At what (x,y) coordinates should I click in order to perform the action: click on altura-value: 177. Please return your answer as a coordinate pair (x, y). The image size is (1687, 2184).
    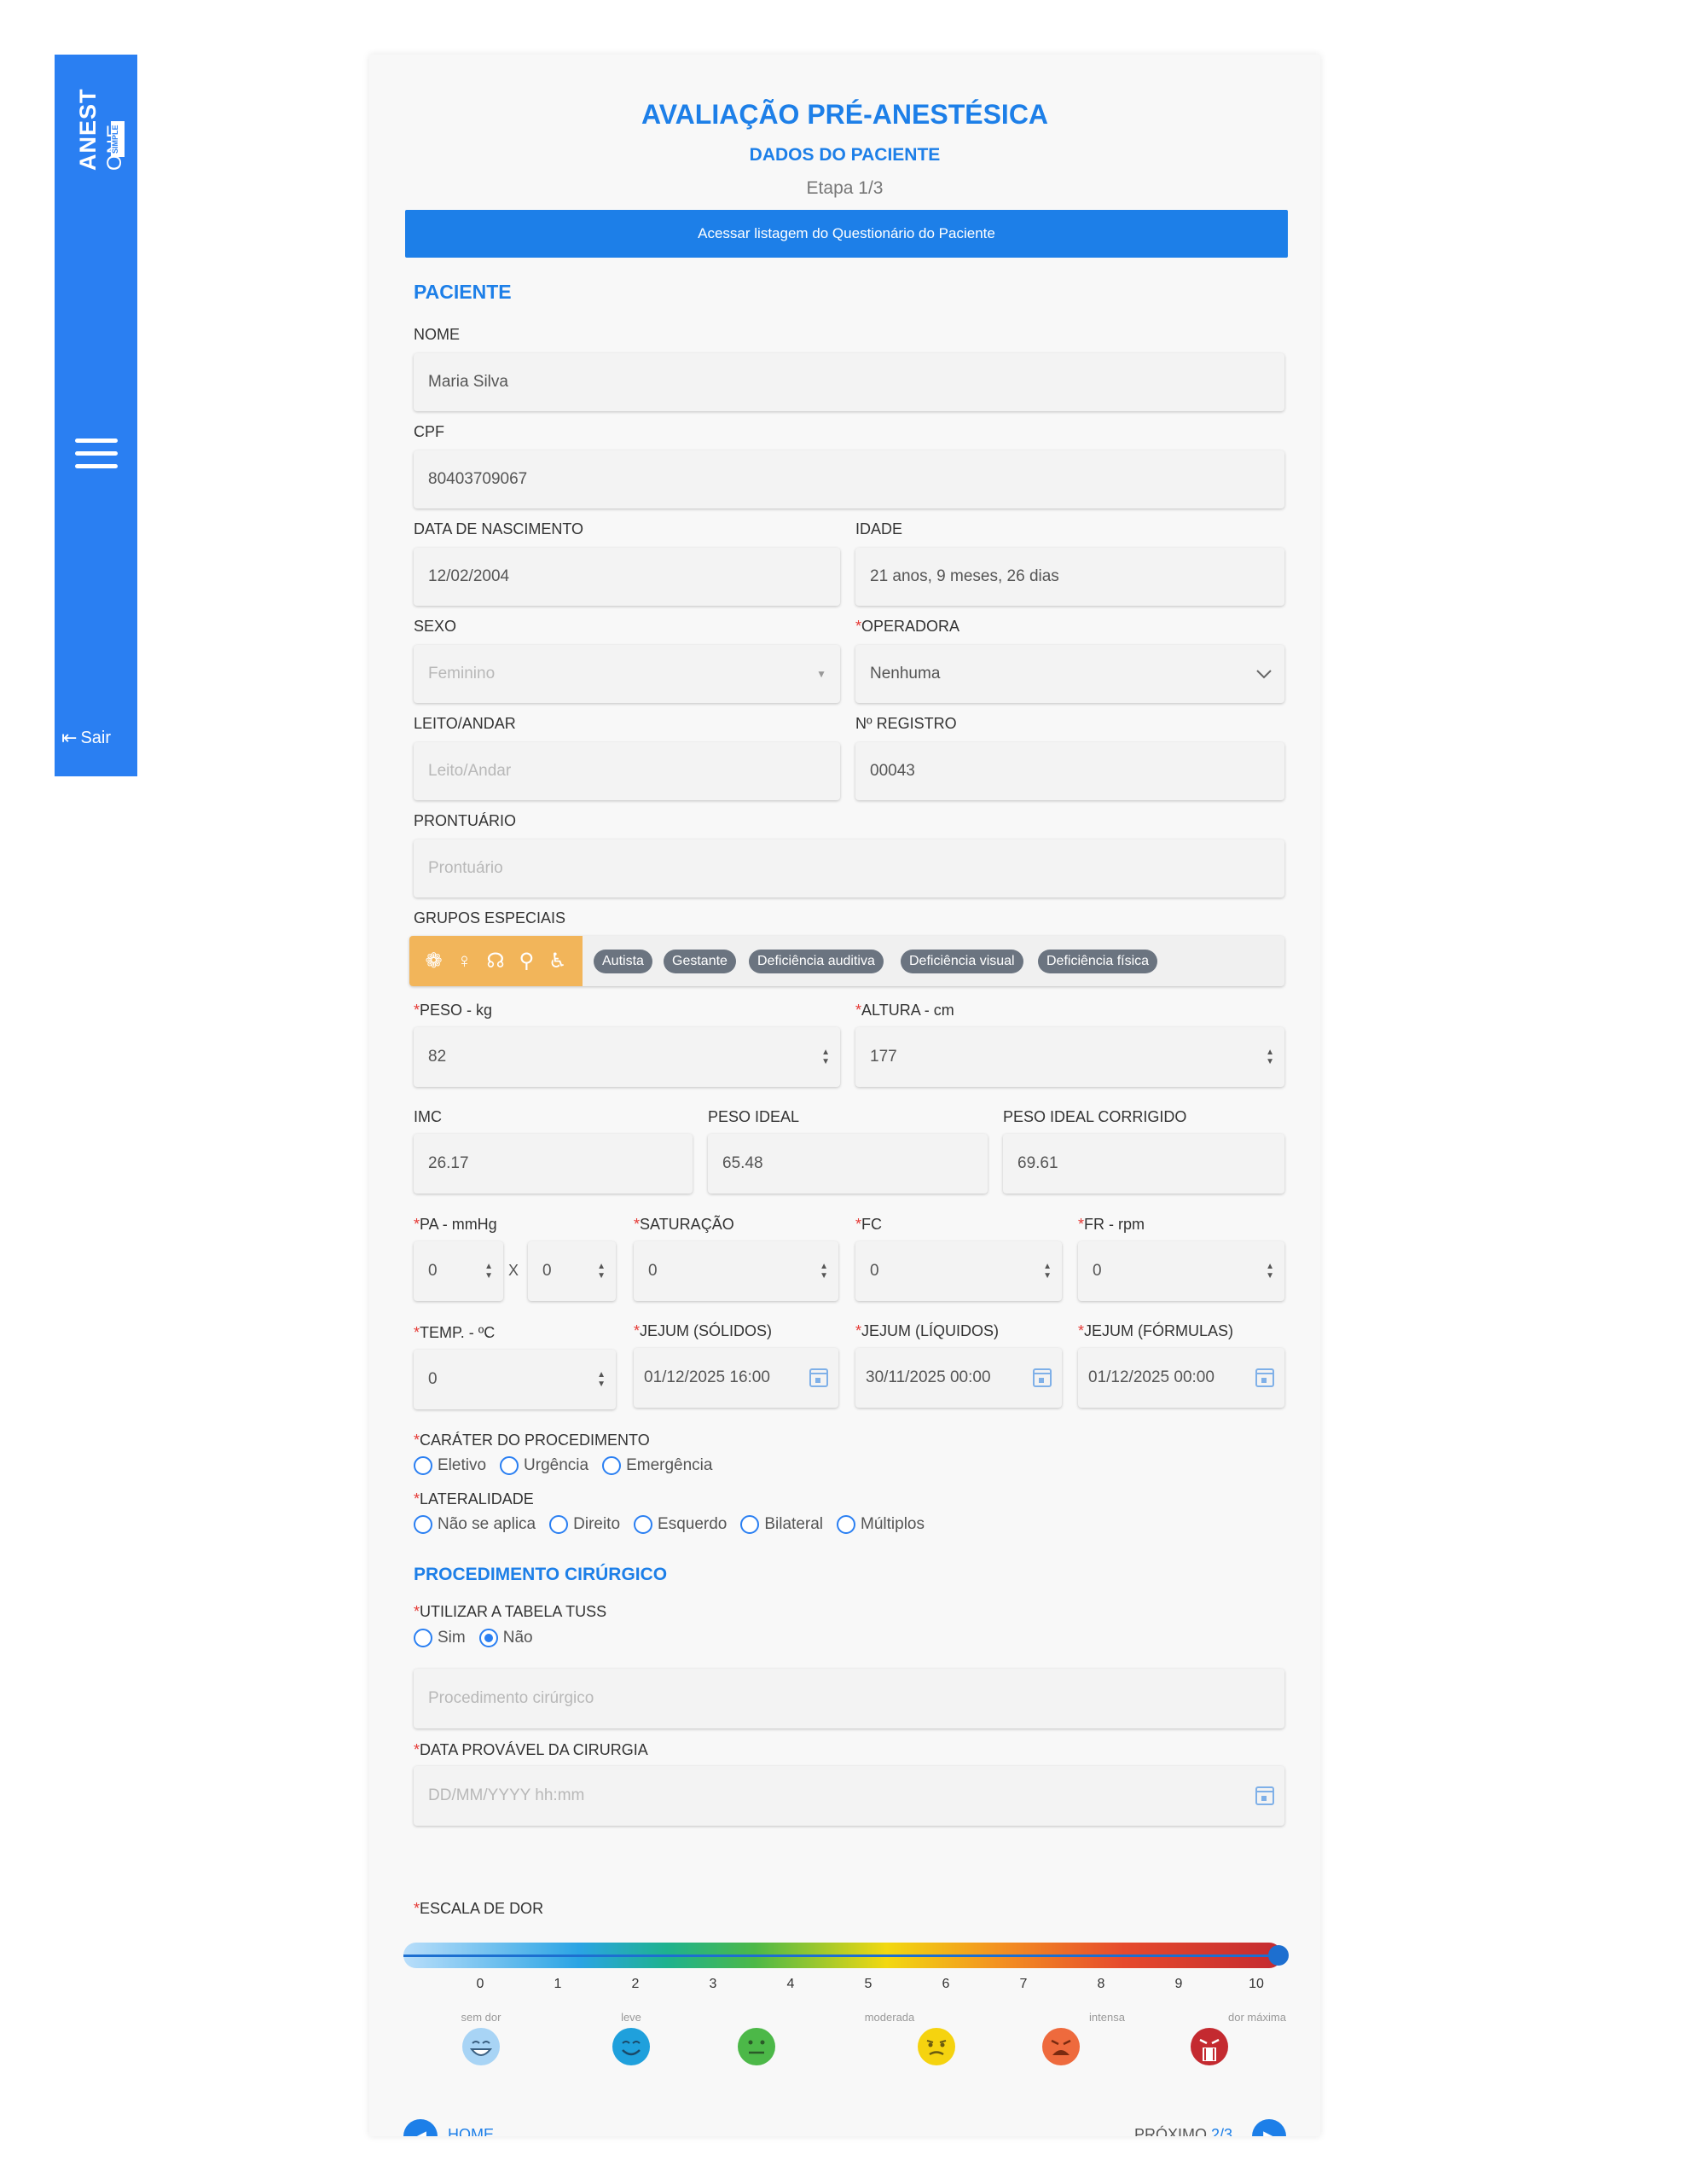
    Looking at the image, I should click on (883, 1057).